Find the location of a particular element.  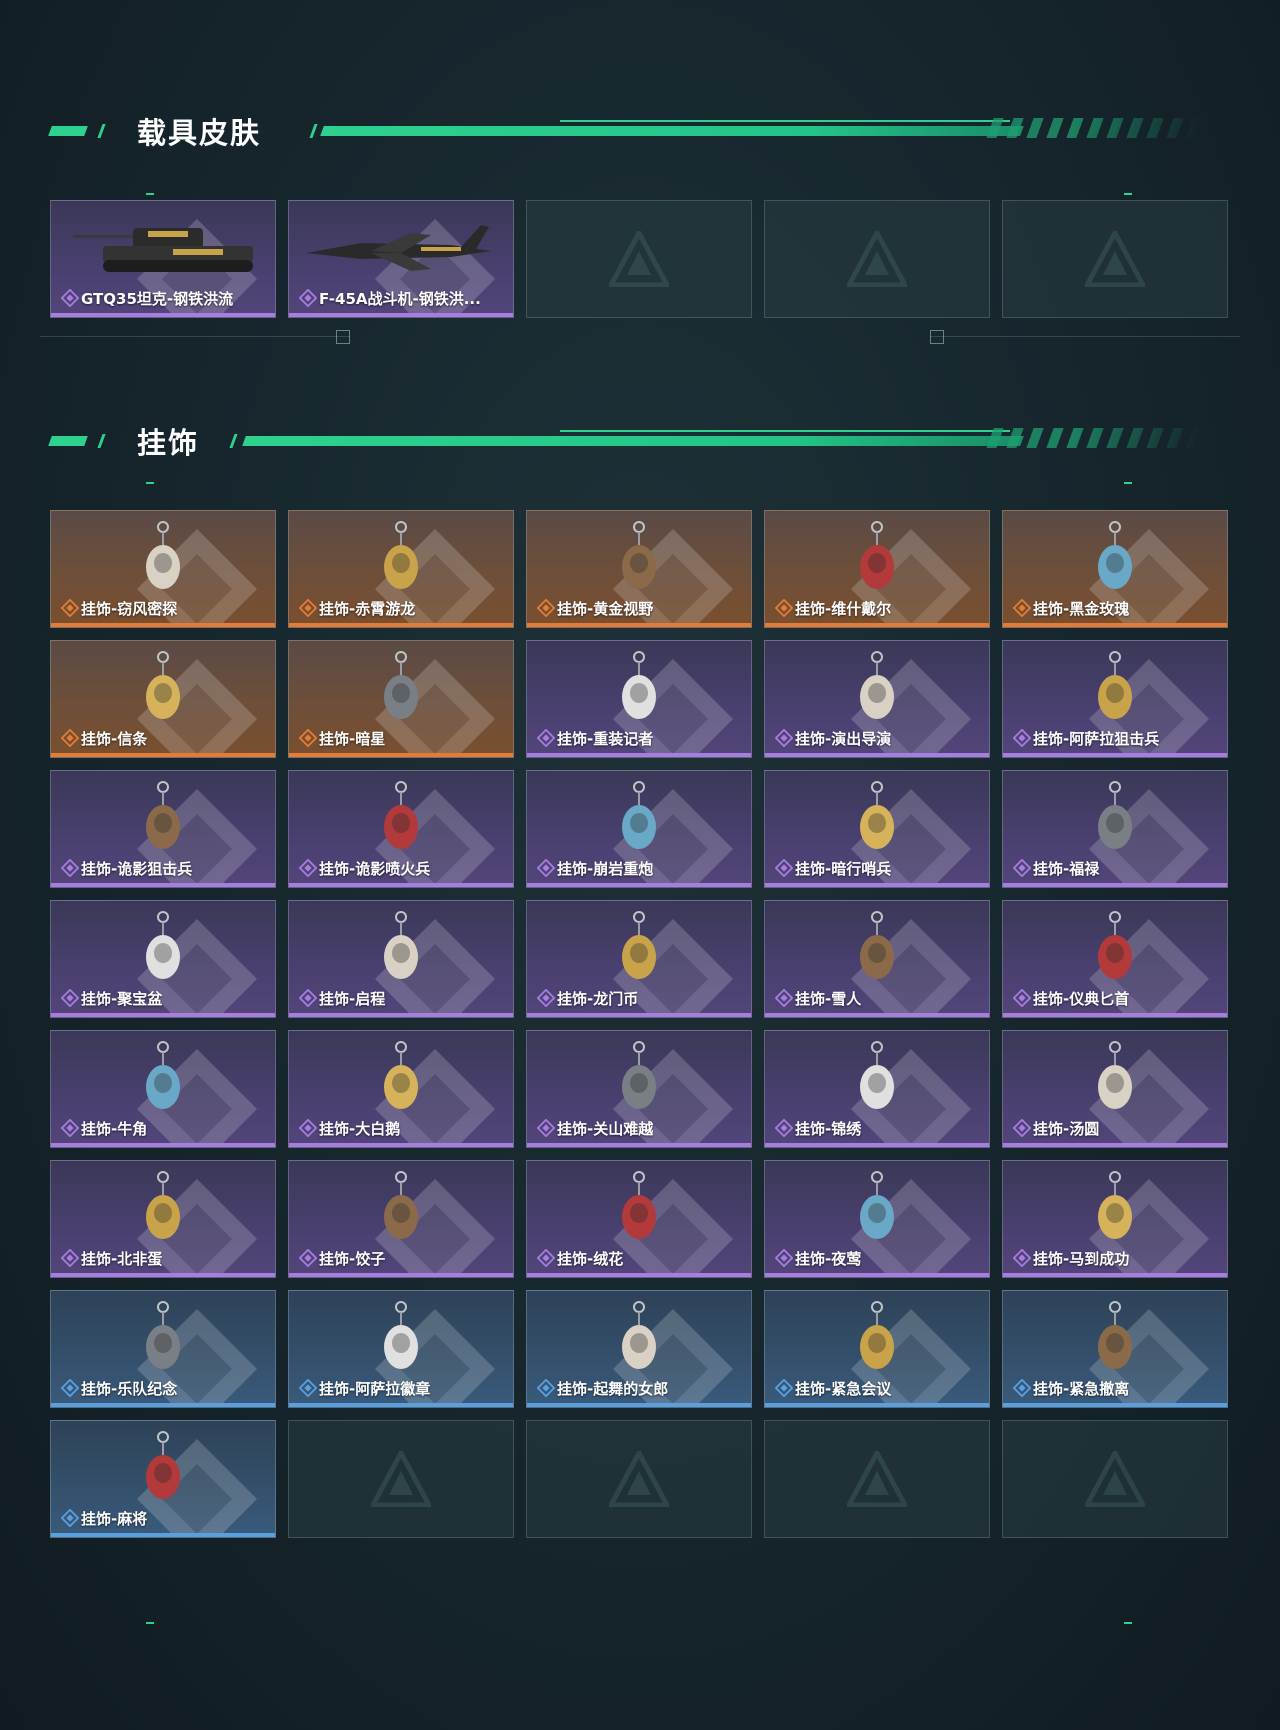

item-name: 挂饰-饺子 is located at coordinates (352, 1259).